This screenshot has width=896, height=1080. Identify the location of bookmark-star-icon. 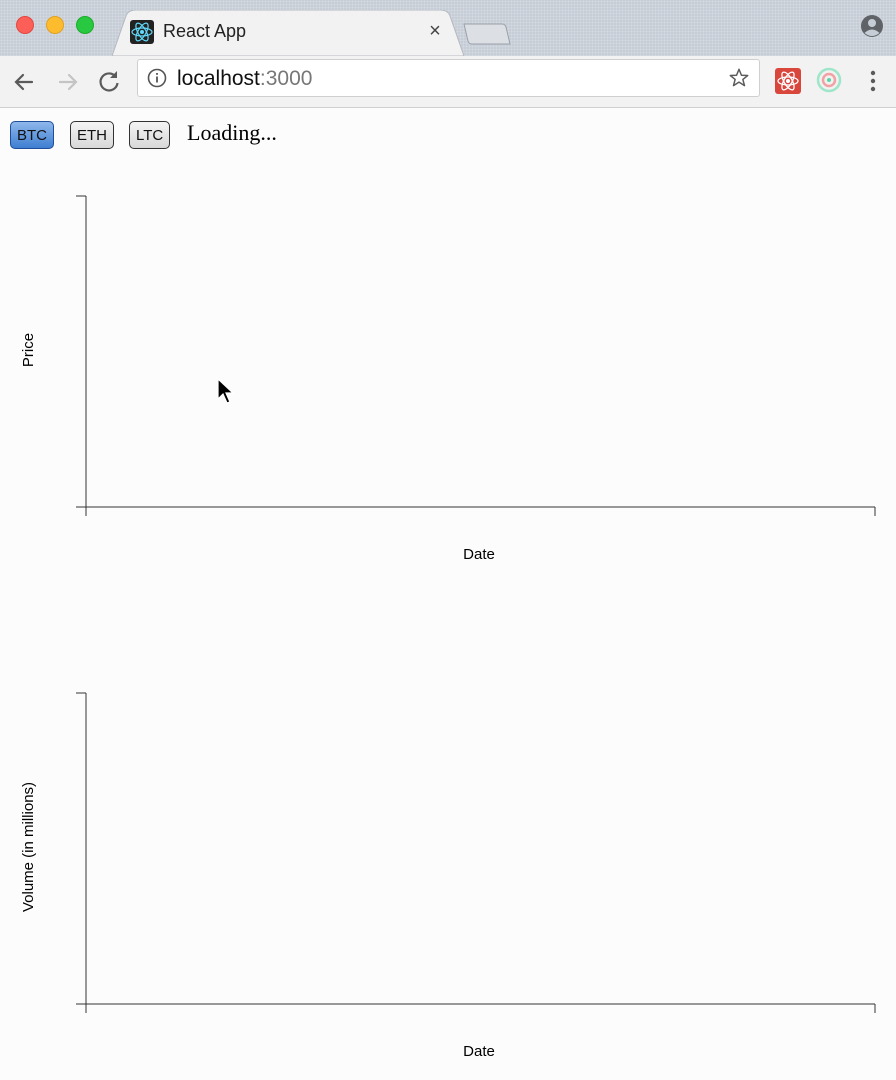
(739, 78).